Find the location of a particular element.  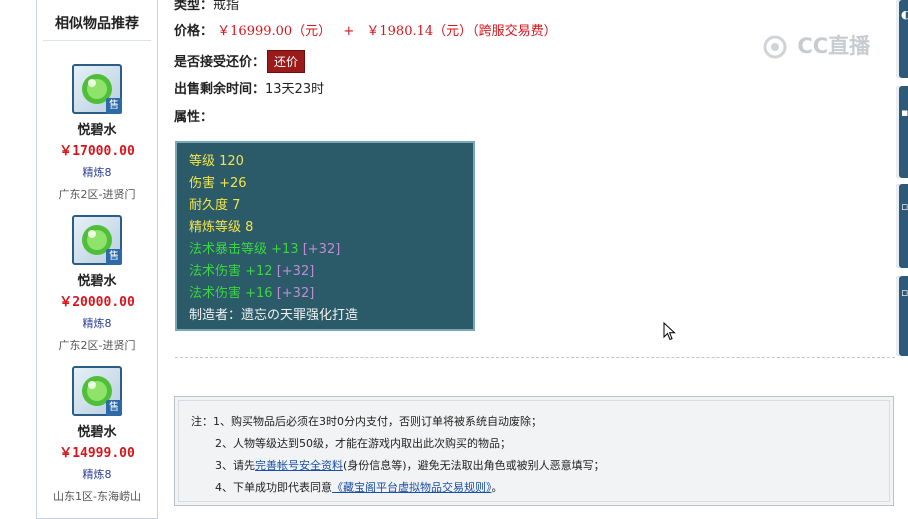

bargain-row: 是否接受还价： 还价 is located at coordinates (240, 61).